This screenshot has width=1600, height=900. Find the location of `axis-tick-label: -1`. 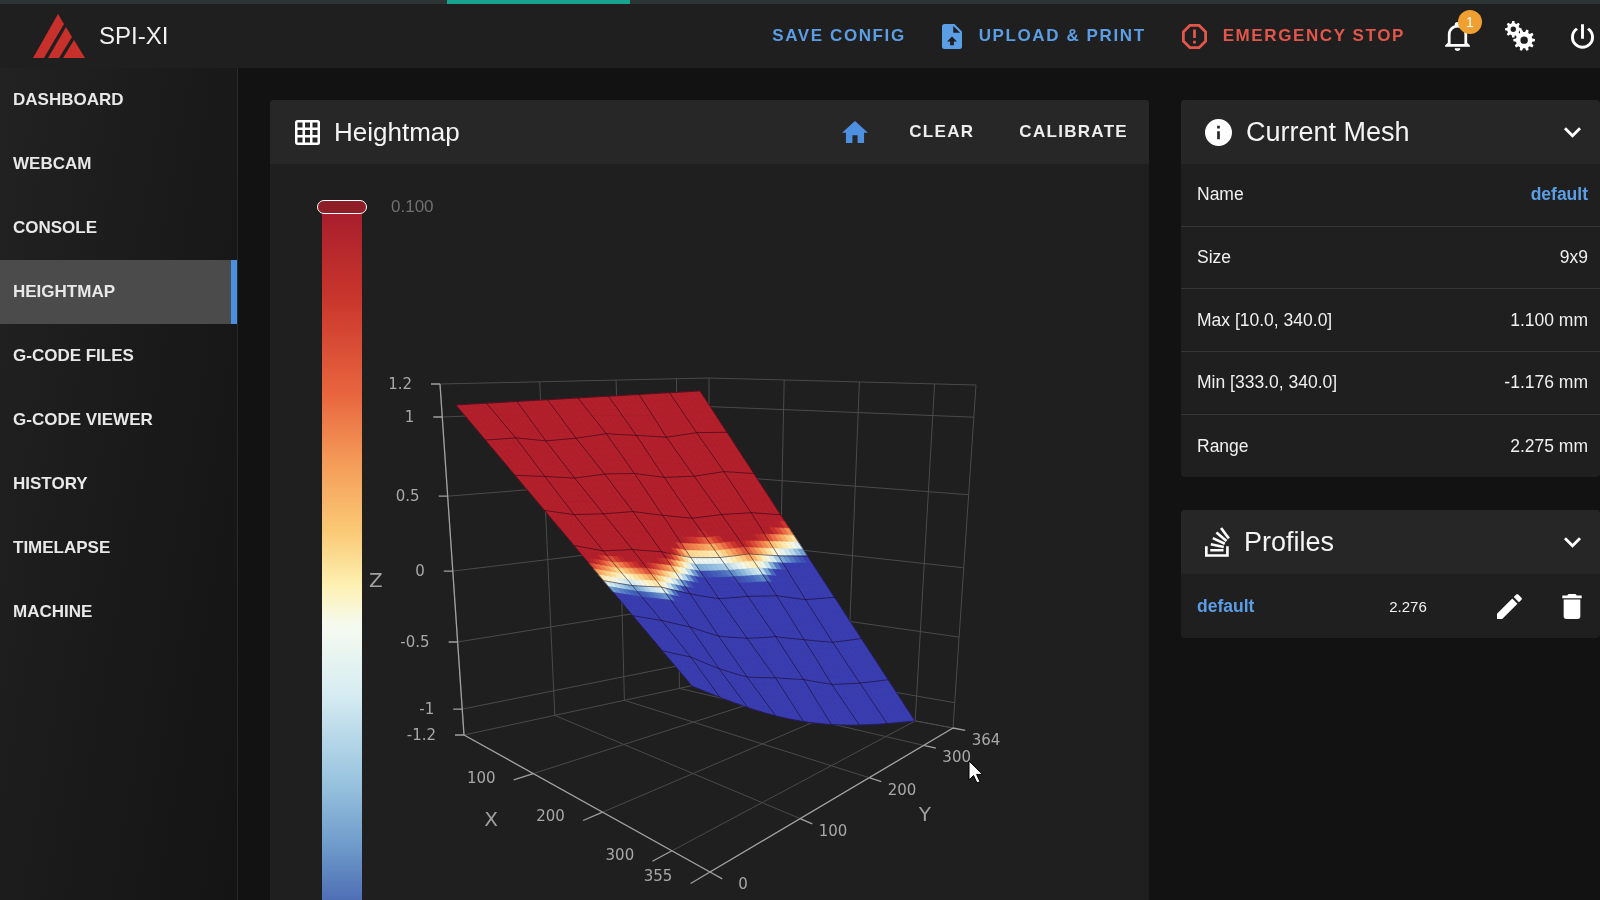

axis-tick-label: -1 is located at coordinates (427, 709).